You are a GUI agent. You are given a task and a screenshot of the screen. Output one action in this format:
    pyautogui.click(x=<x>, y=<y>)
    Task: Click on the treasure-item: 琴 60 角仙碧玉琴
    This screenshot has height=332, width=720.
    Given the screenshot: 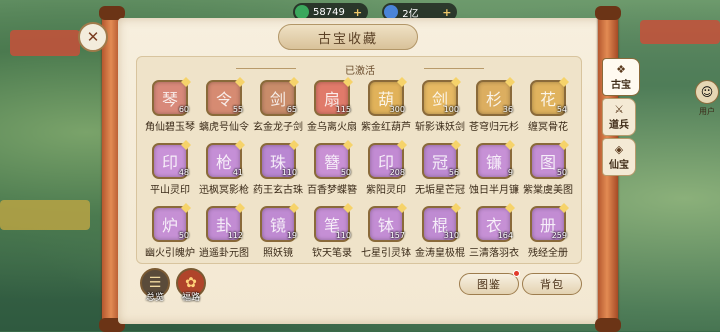 What is the action you would take?
    pyautogui.click(x=170, y=105)
    